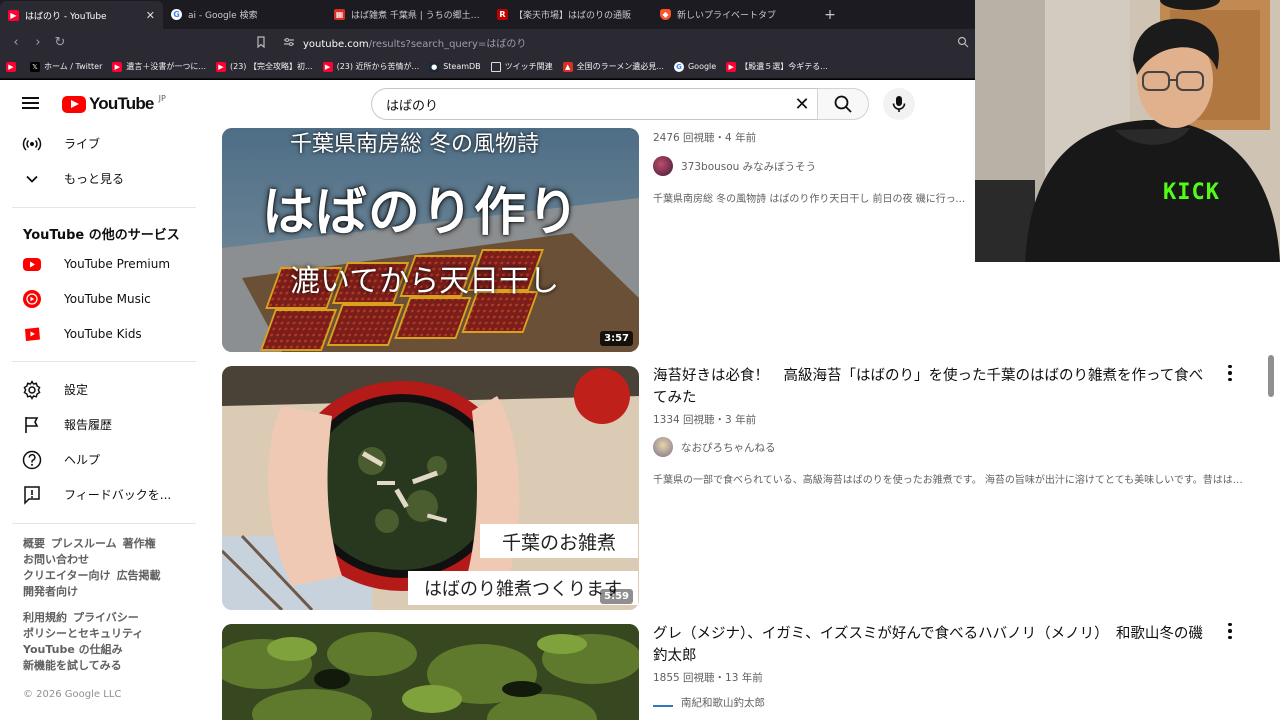 The width and height of the screenshot is (1280, 720). I want to click on reload-button: ↻, so click(60, 42).